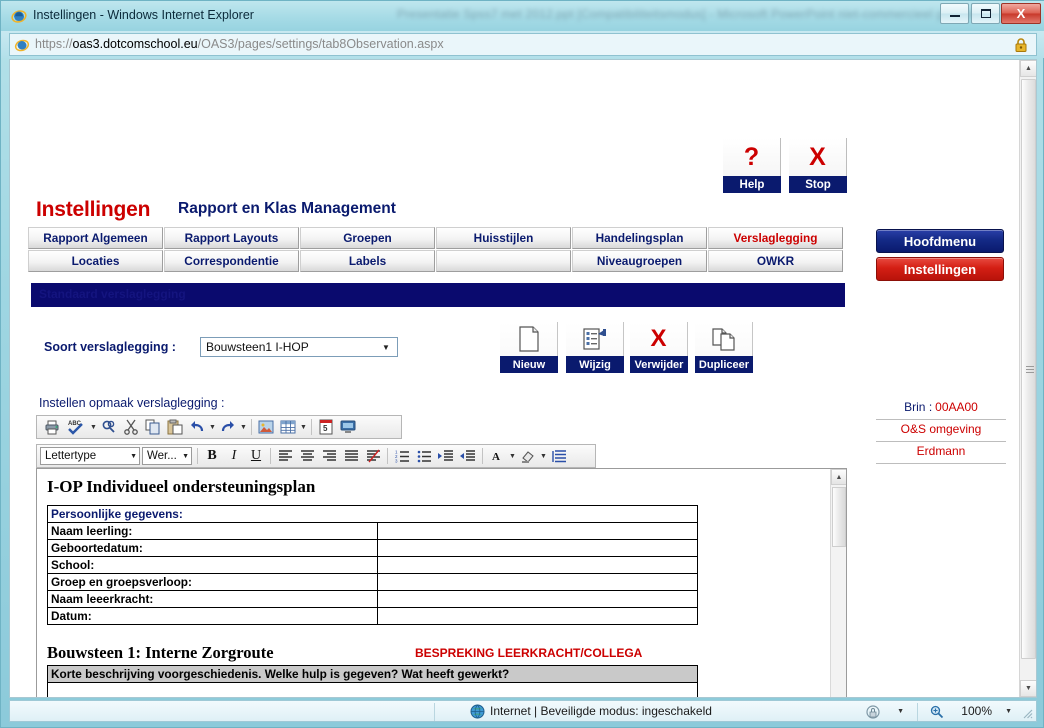 The width and height of the screenshot is (1044, 728). Describe the element at coordinates (212, 548) in the screenshot. I see `row-label-geboortedatum: Geboortedatum:` at that location.